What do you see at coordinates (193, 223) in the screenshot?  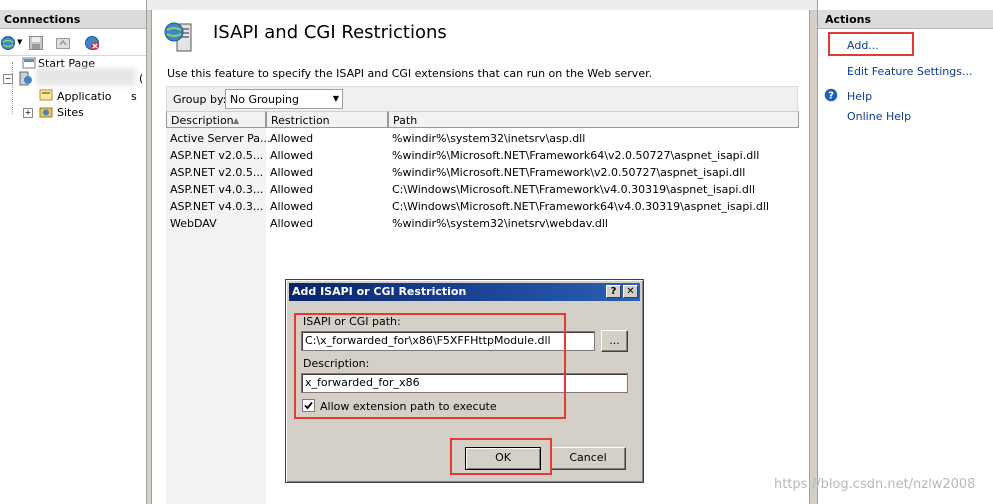 I see `table-cell-description: WebDAV` at bounding box center [193, 223].